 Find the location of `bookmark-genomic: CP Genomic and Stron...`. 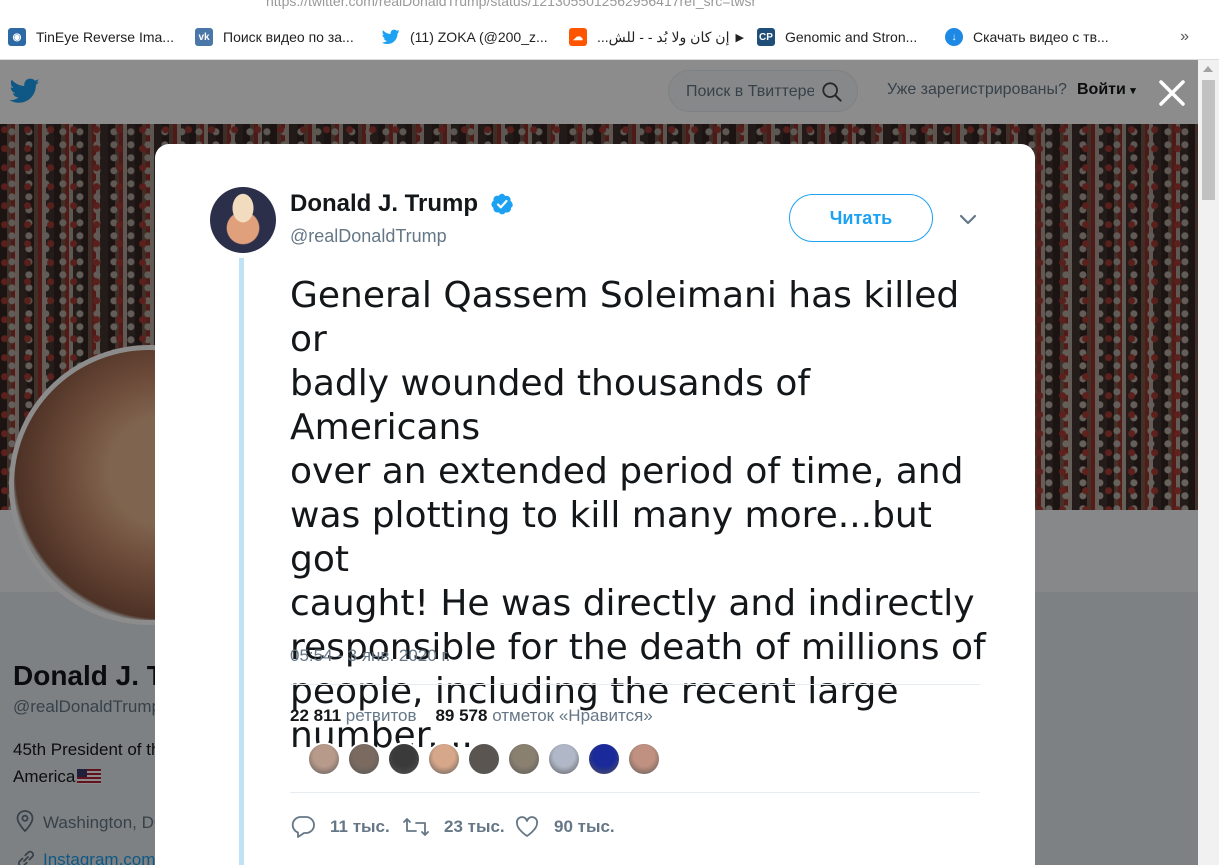

bookmark-genomic: CP Genomic and Stron... is located at coordinates (837, 37).